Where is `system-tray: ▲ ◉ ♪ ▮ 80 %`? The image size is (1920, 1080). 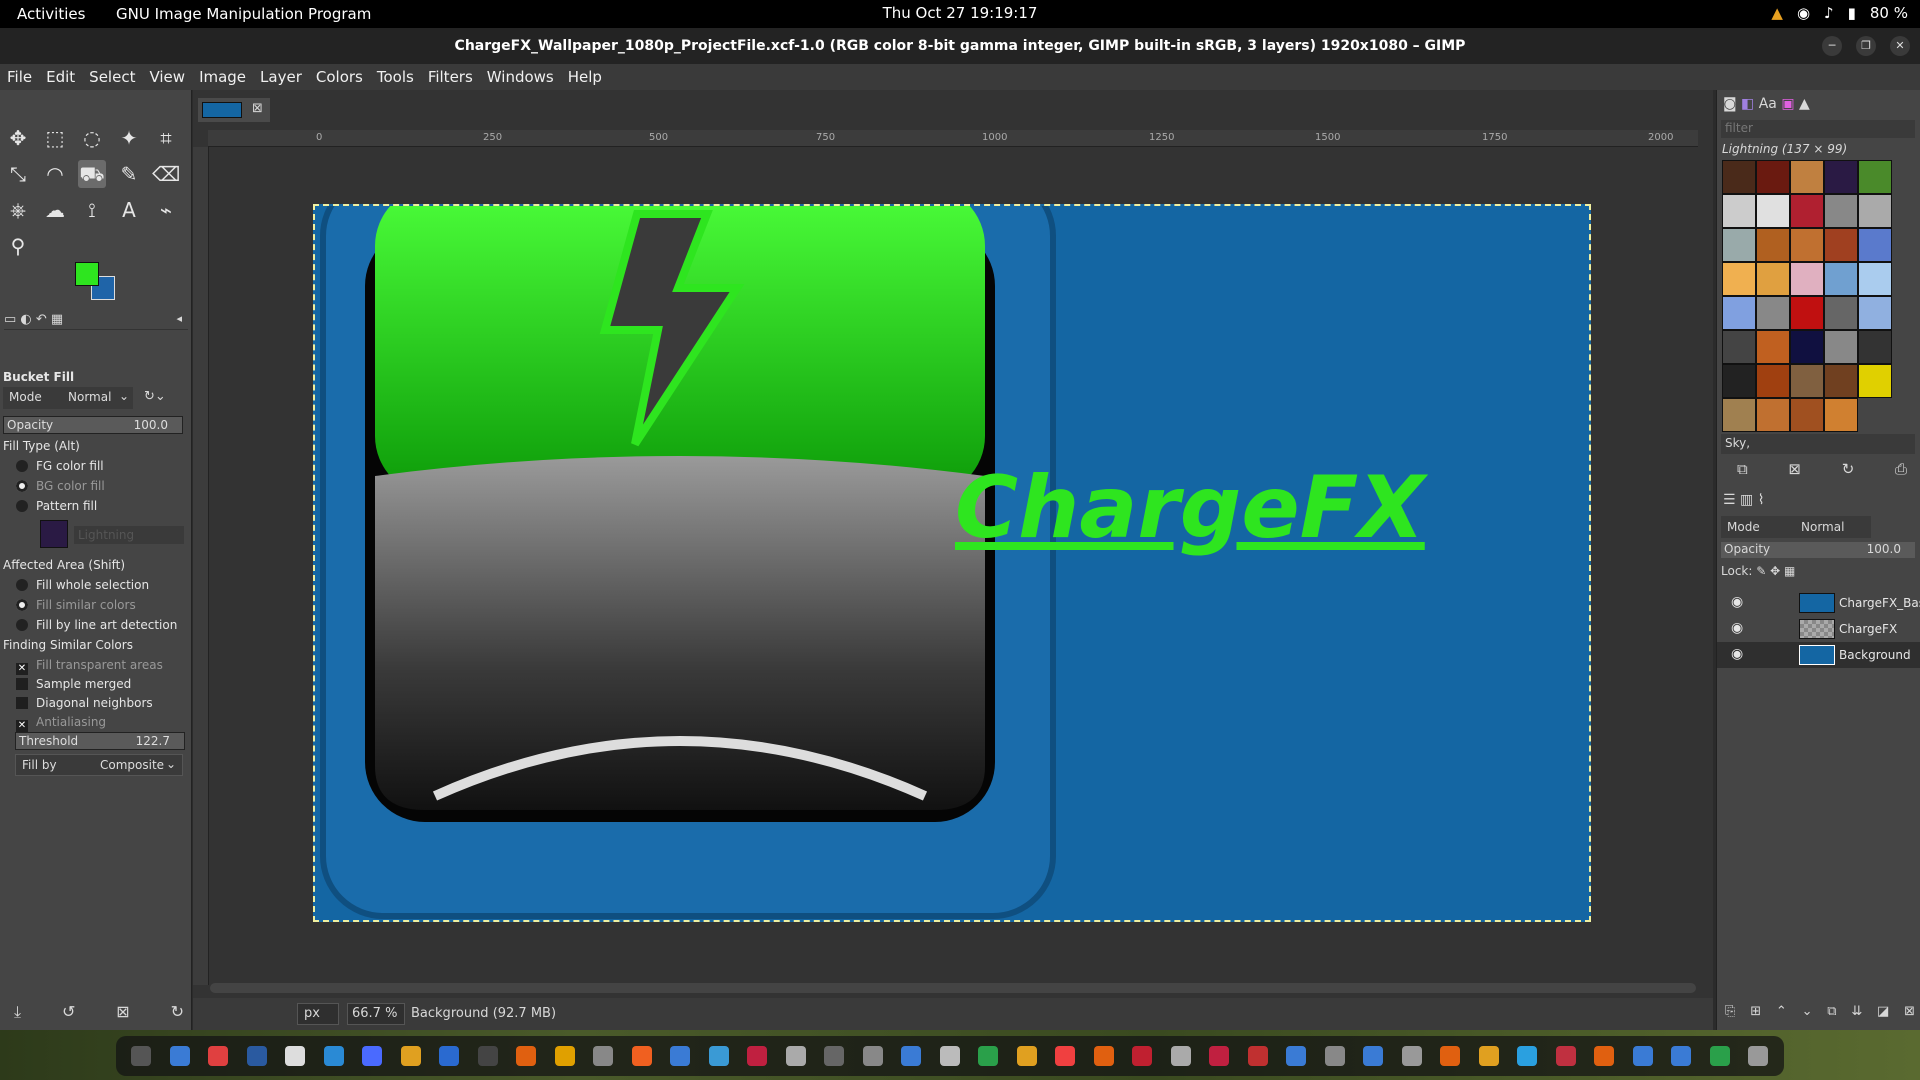 system-tray: ▲ ◉ ♪ ▮ 80 % is located at coordinates (1839, 13).